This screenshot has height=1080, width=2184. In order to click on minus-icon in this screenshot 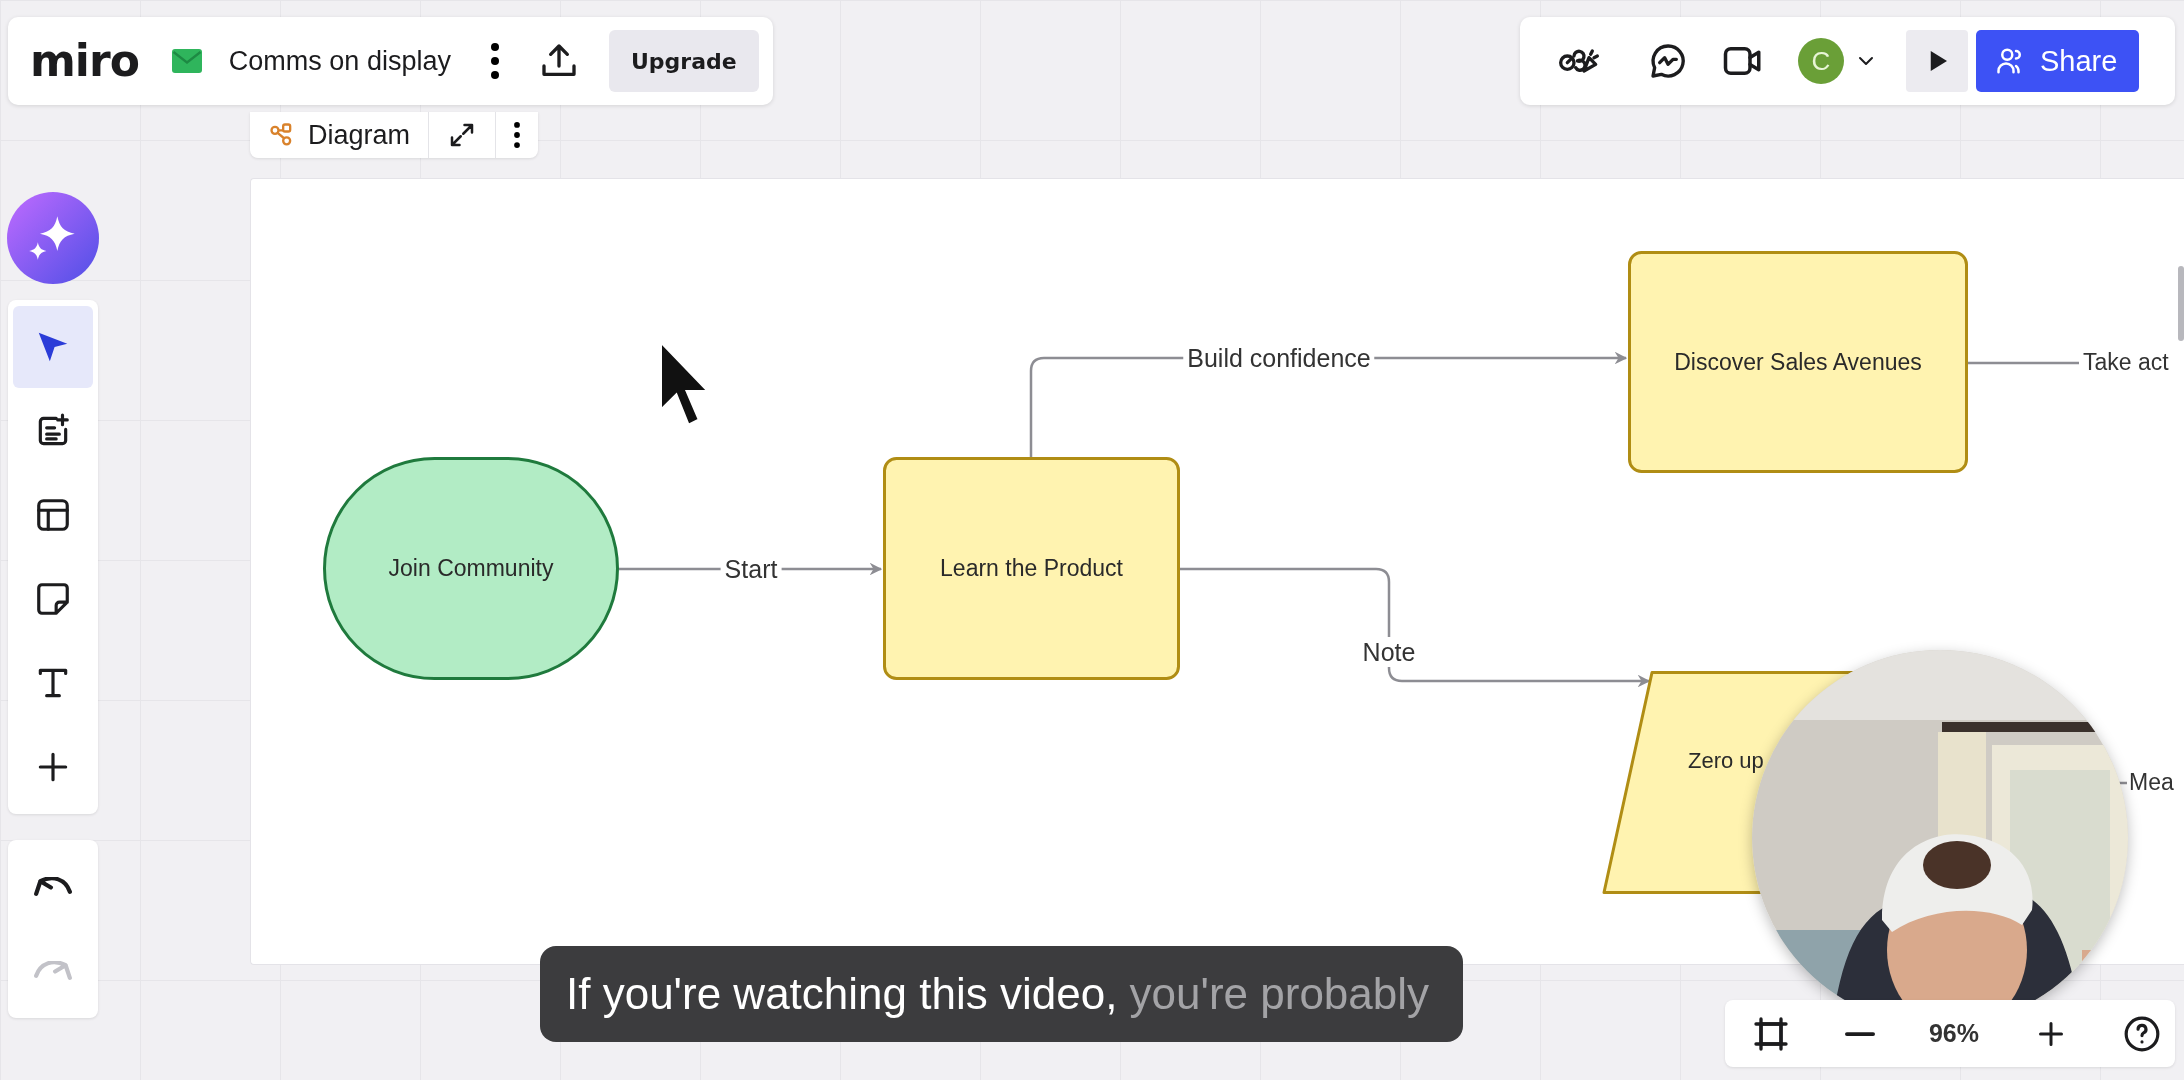, I will do `click(1860, 1033)`.